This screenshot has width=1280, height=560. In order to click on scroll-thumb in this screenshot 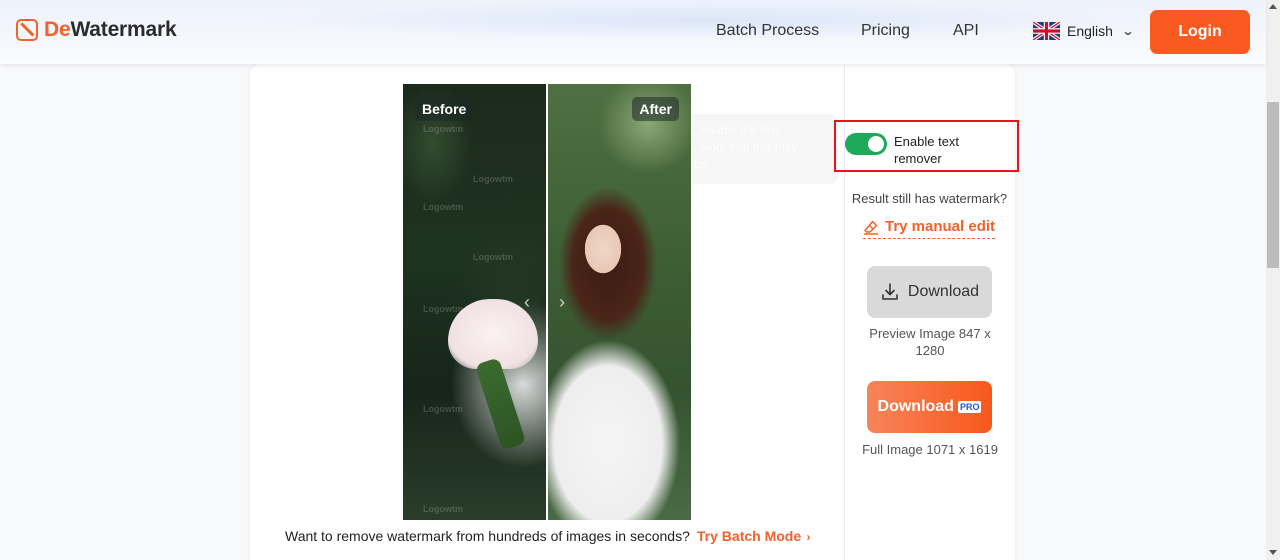, I will do `click(1273, 185)`.